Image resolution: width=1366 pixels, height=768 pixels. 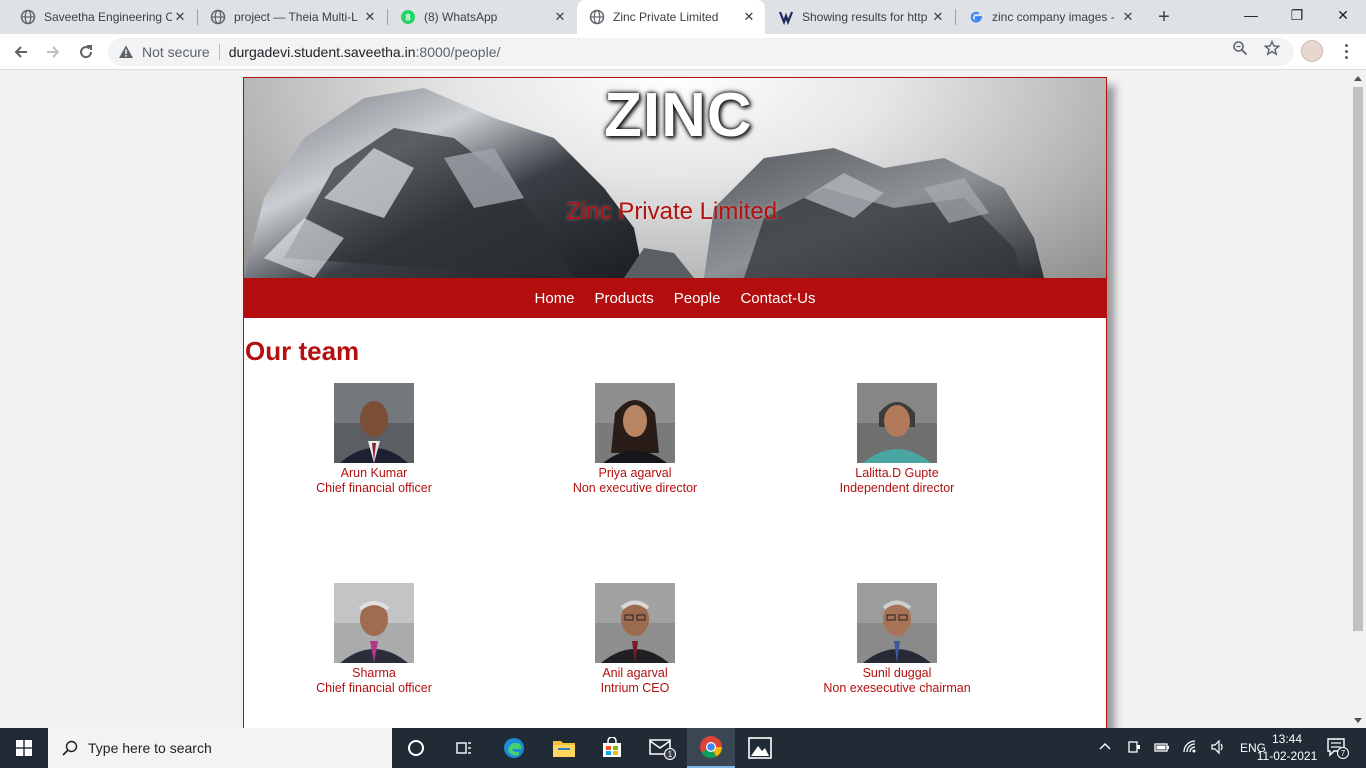 I want to click on member-role: Chief financial officer, so click(x=374, y=488).